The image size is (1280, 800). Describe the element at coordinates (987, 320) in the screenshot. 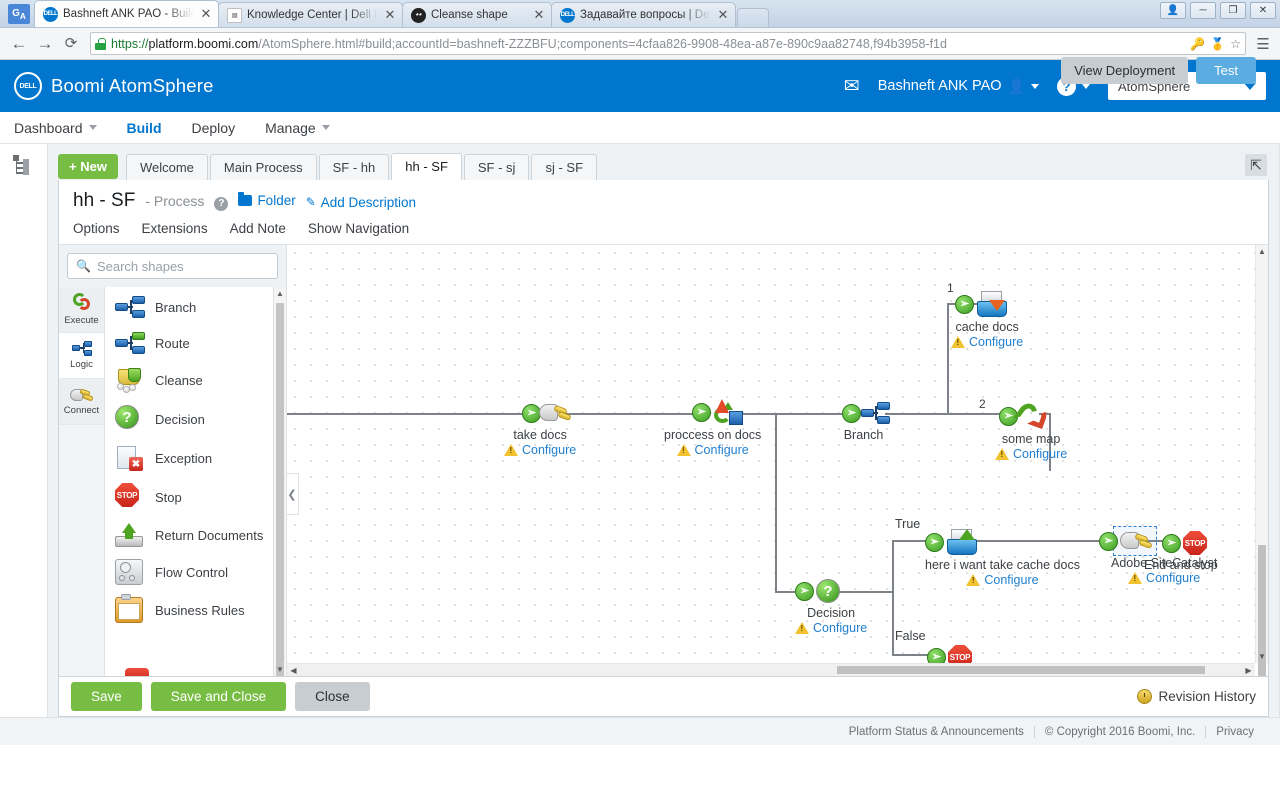

I see `node-cache-docs: ➢ cache docs Configure` at that location.